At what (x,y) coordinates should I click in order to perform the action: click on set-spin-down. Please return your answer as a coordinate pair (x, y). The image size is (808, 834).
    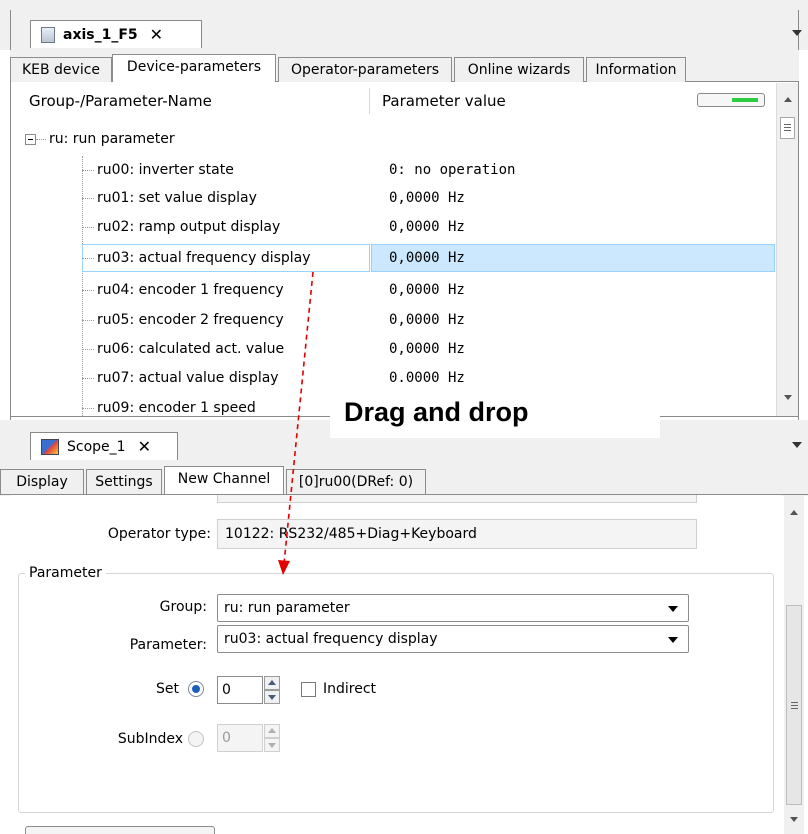
    Looking at the image, I should click on (272, 697).